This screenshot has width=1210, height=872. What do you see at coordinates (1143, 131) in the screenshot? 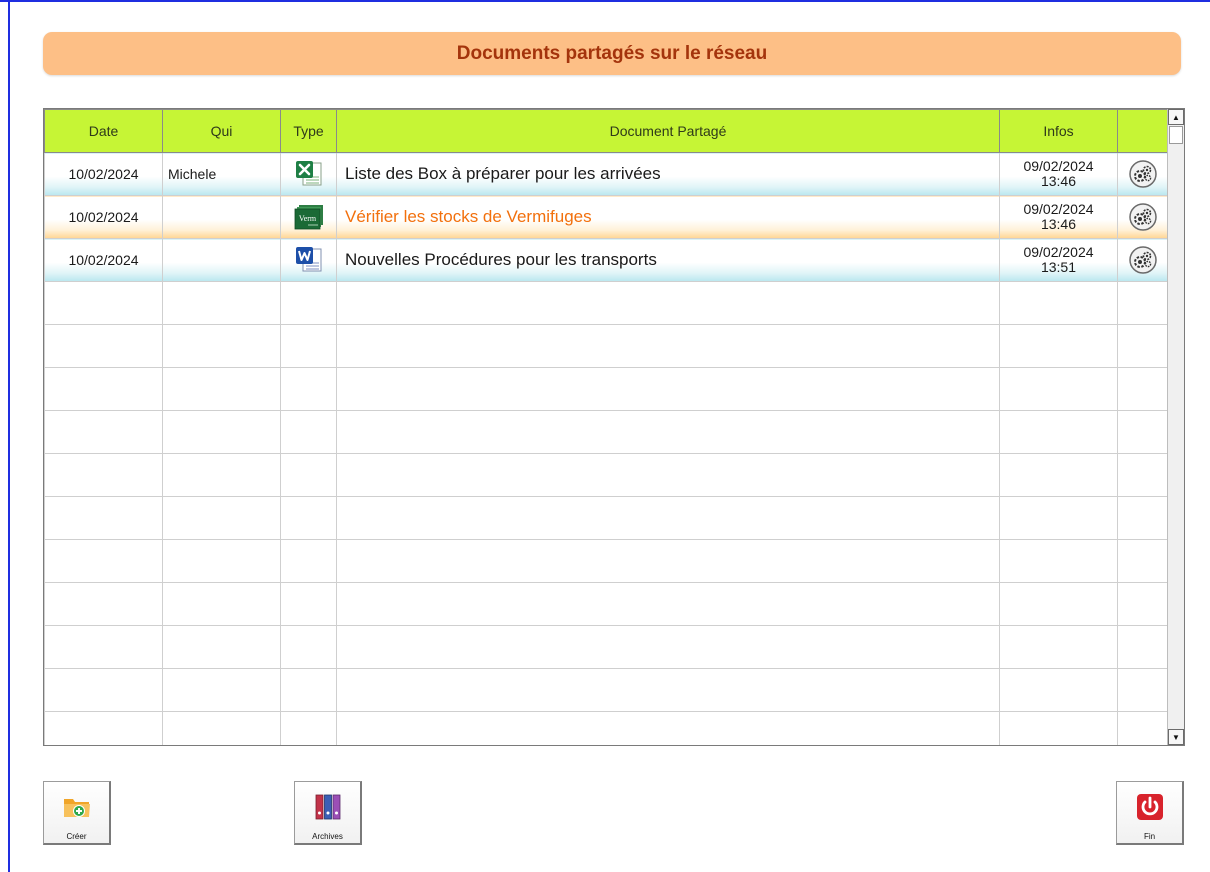
I see `column-header-actions` at bounding box center [1143, 131].